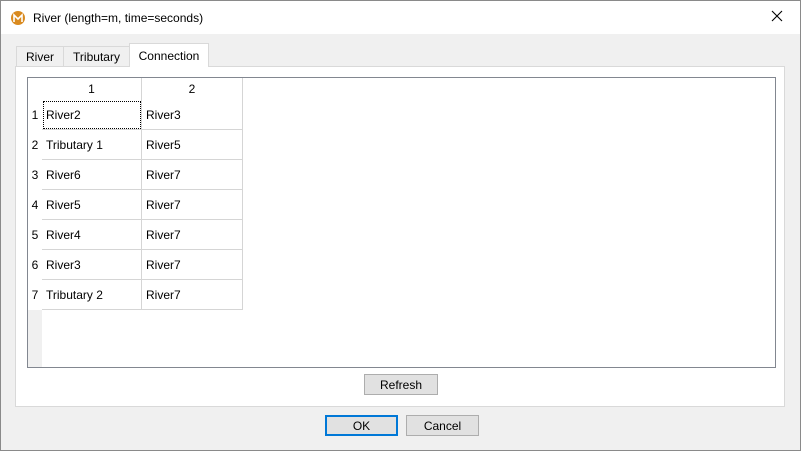  I want to click on tab-connection: Connection, so click(169, 55).